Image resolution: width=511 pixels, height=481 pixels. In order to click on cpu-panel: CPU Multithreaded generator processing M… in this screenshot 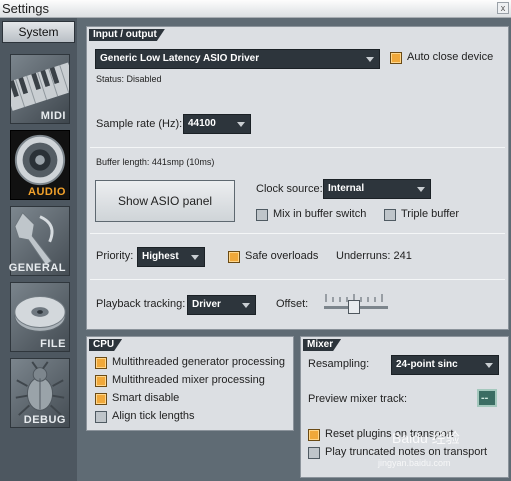, I will do `click(190, 383)`.